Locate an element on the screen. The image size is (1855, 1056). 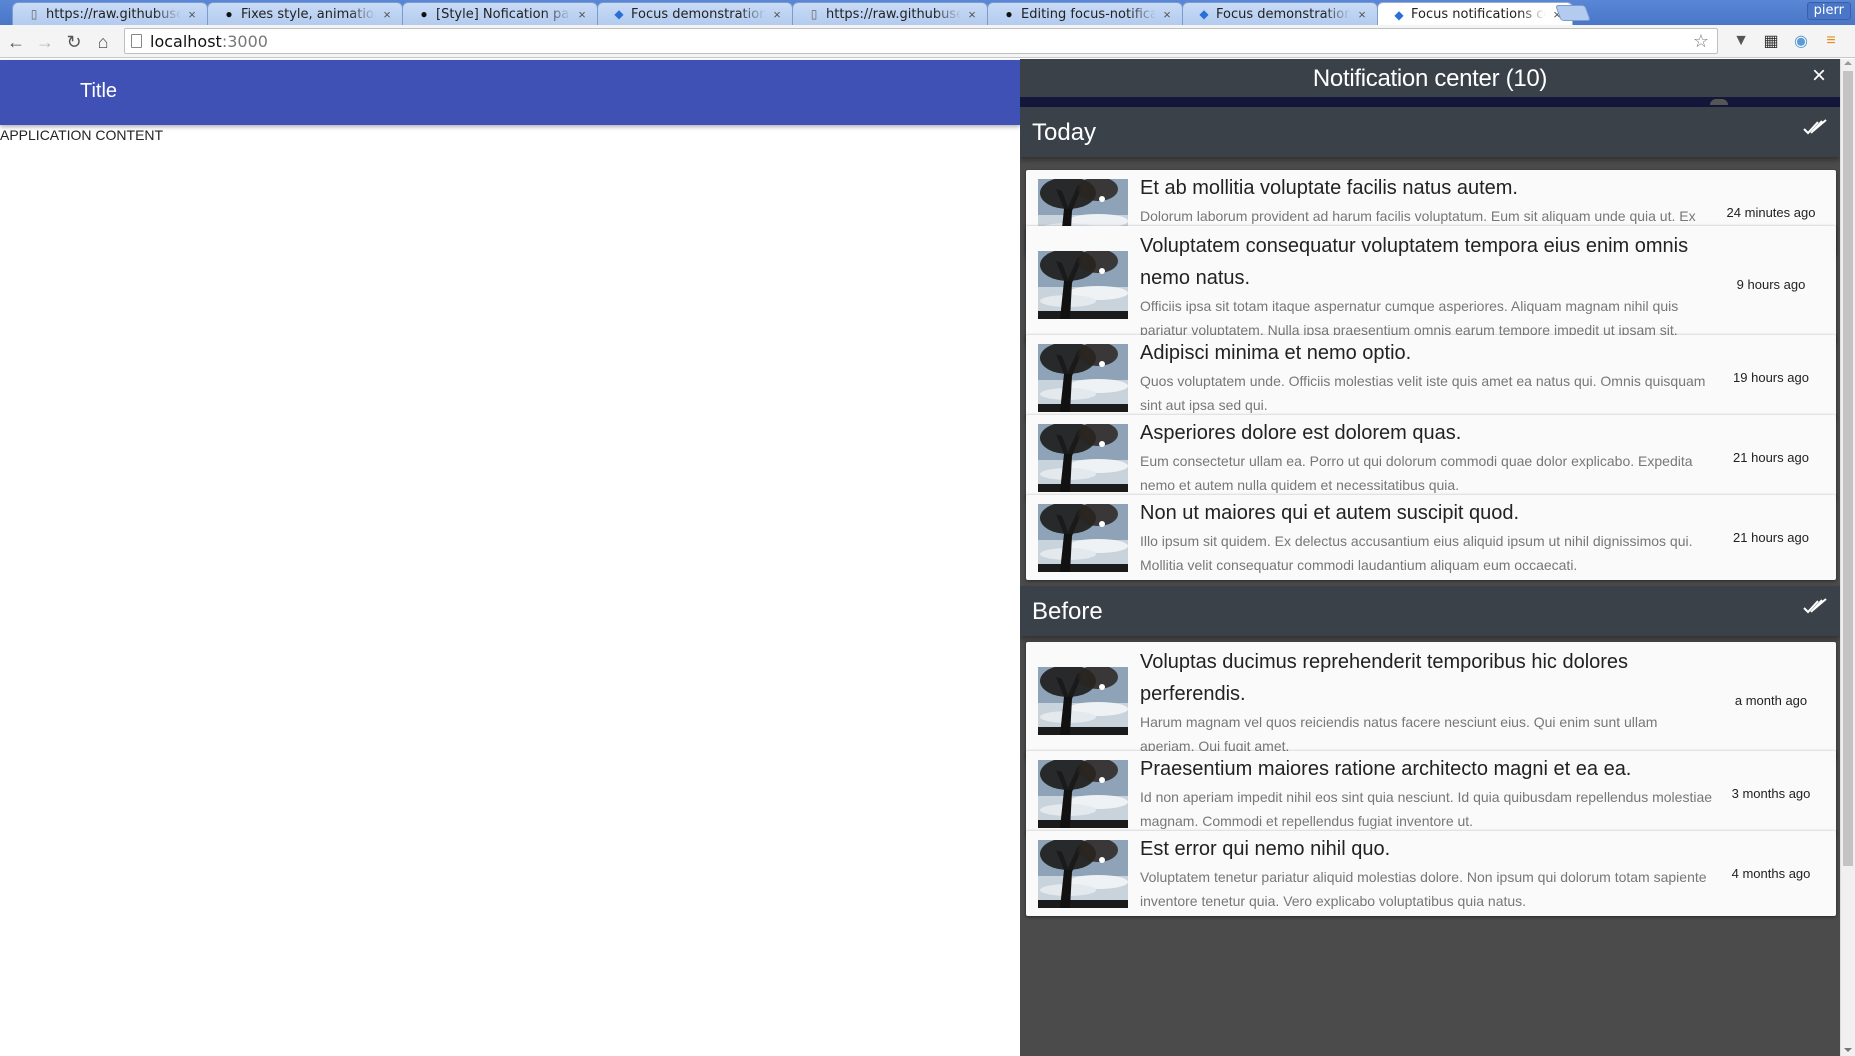
application-content: APPLICATION CONTENT is located at coordinates (82, 135).